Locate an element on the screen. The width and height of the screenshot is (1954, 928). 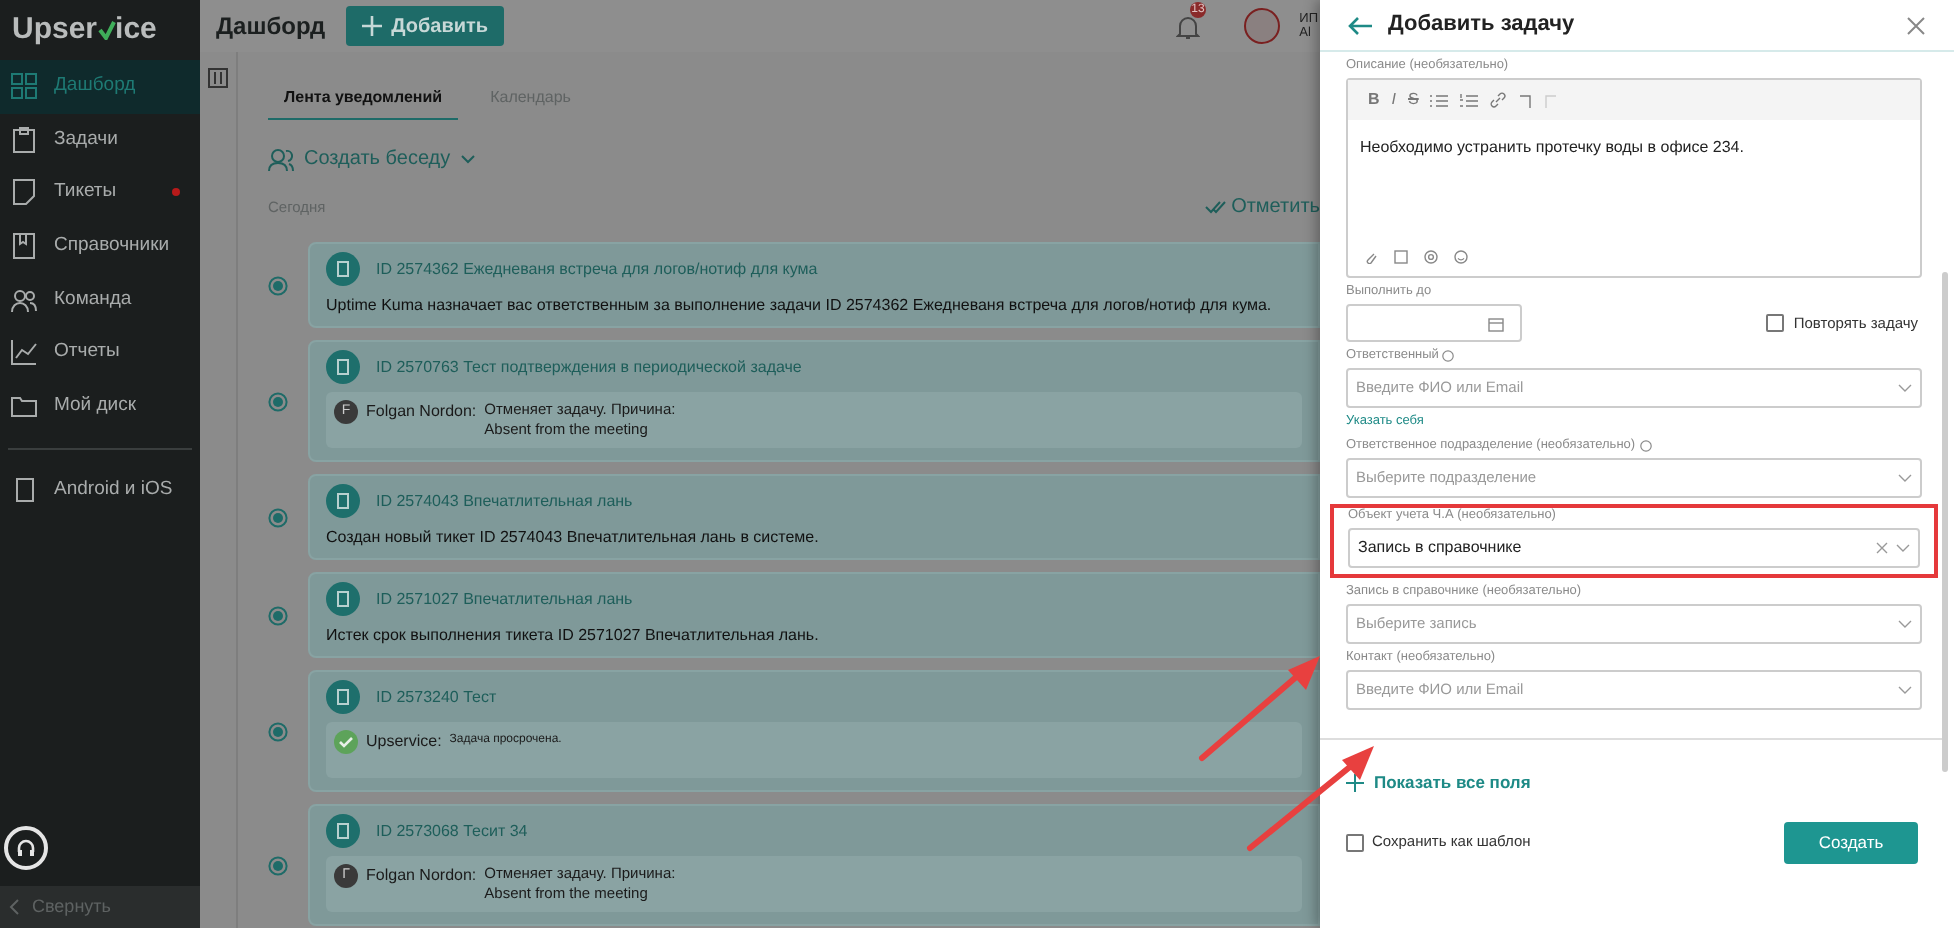
scrollbar-thumb is located at coordinates (1945, 522).